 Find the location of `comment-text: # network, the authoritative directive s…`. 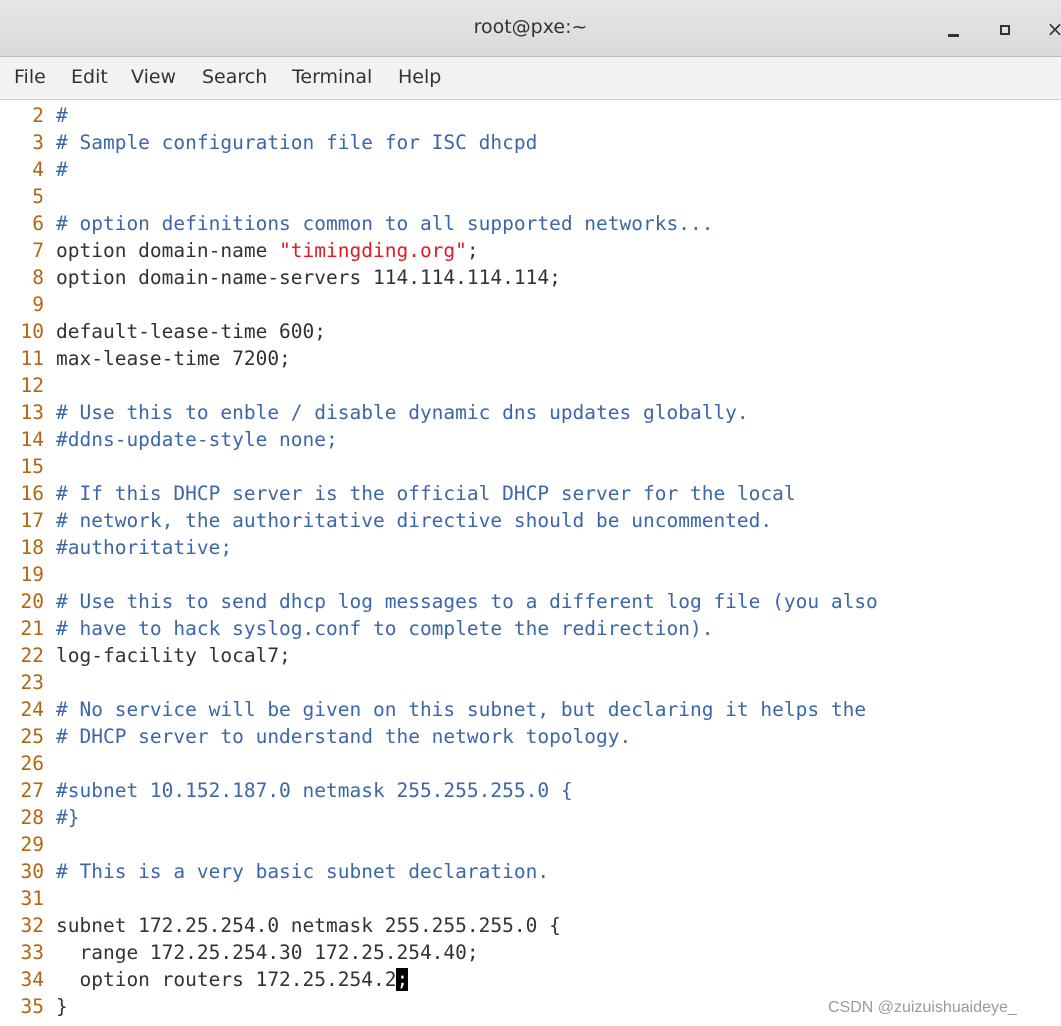

comment-text: # network, the authoritative directive s… is located at coordinates (414, 520).